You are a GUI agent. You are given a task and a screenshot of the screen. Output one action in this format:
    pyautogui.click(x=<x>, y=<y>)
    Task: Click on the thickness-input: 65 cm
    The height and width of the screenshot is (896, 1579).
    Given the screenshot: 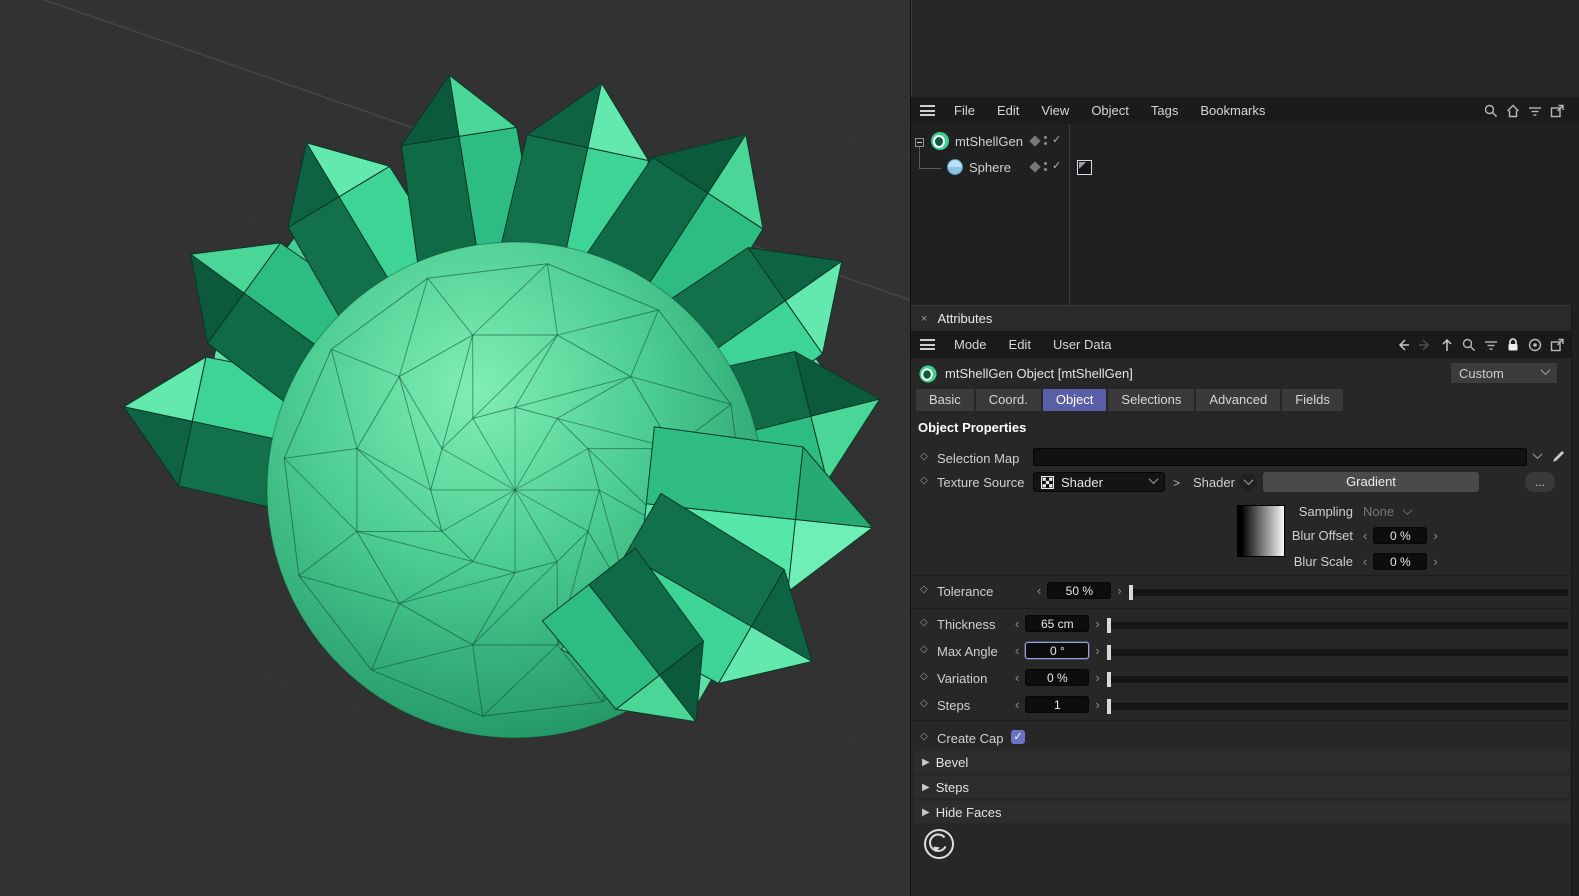 What is the action you would take?
    pyautogui.click(x=1057, y=623)
    